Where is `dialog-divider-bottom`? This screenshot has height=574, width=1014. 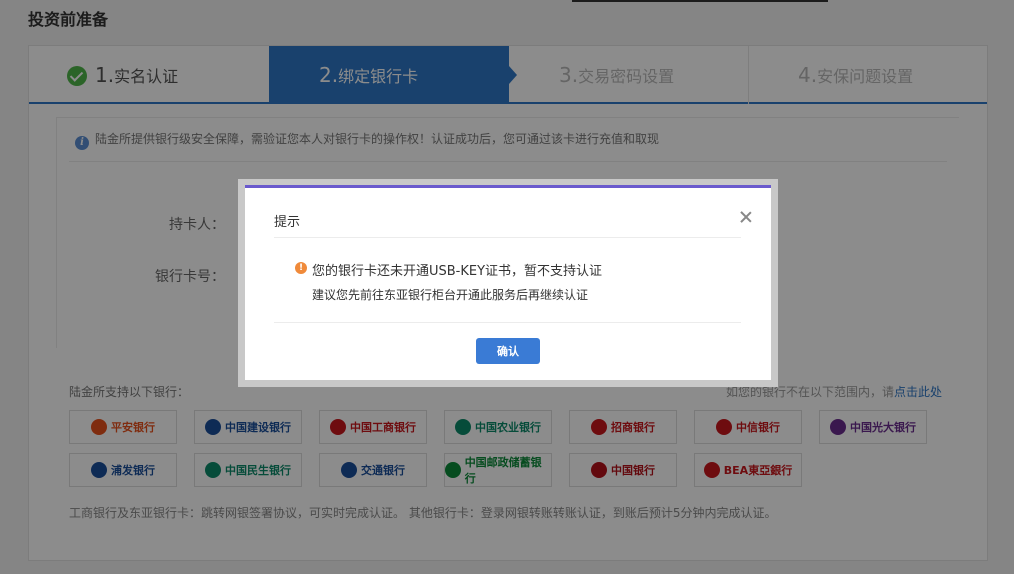 dialog-divider-bottom is located at coordinates (507, 322).